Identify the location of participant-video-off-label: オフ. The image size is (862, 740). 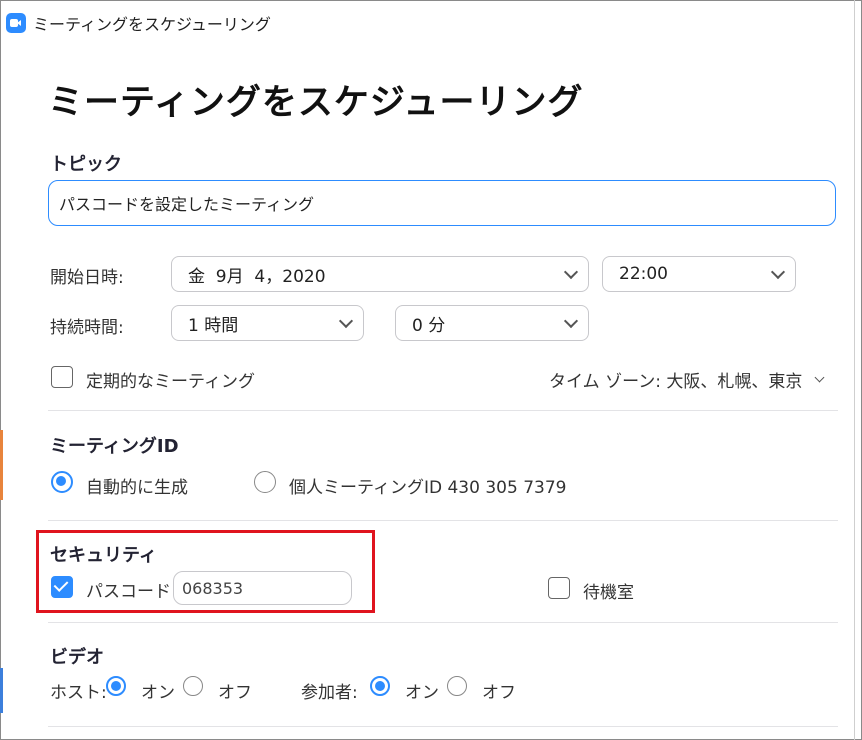
(499, 693).